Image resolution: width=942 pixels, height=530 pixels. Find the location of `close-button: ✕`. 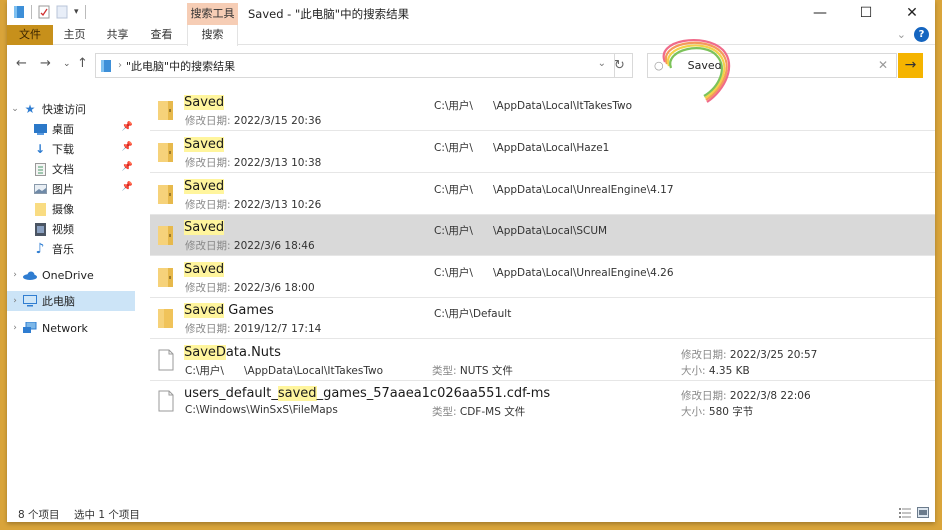

close-button: ✕ is located at coordinates (912, 12).